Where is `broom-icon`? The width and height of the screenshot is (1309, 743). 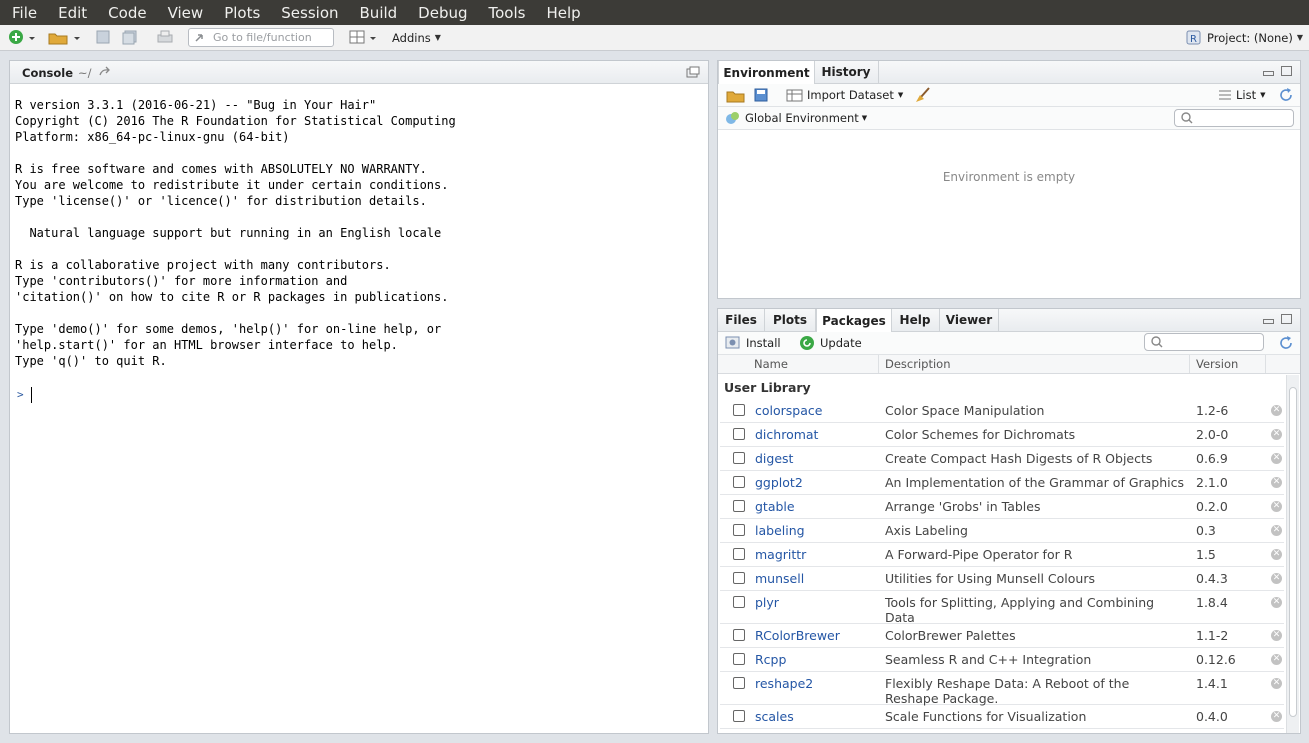
broom-icon is located at coordinates (923, 95).